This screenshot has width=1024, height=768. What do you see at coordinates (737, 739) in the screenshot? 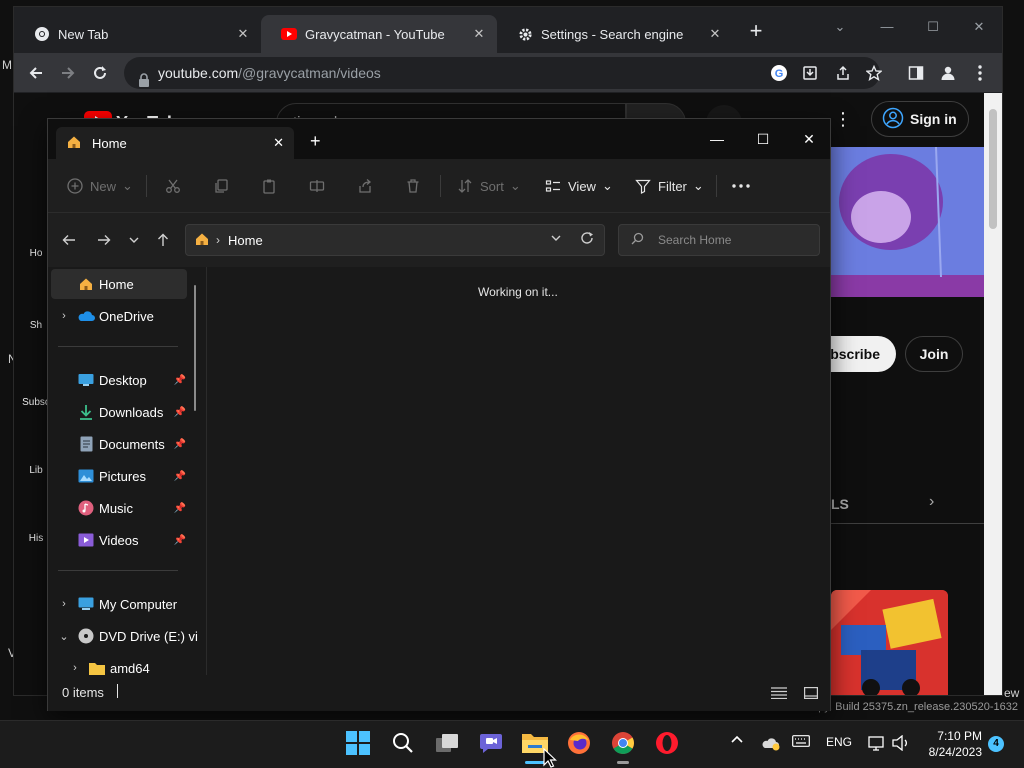
I see `show-hidden-icons-chevron-icon` at bounding box center [737, 739].